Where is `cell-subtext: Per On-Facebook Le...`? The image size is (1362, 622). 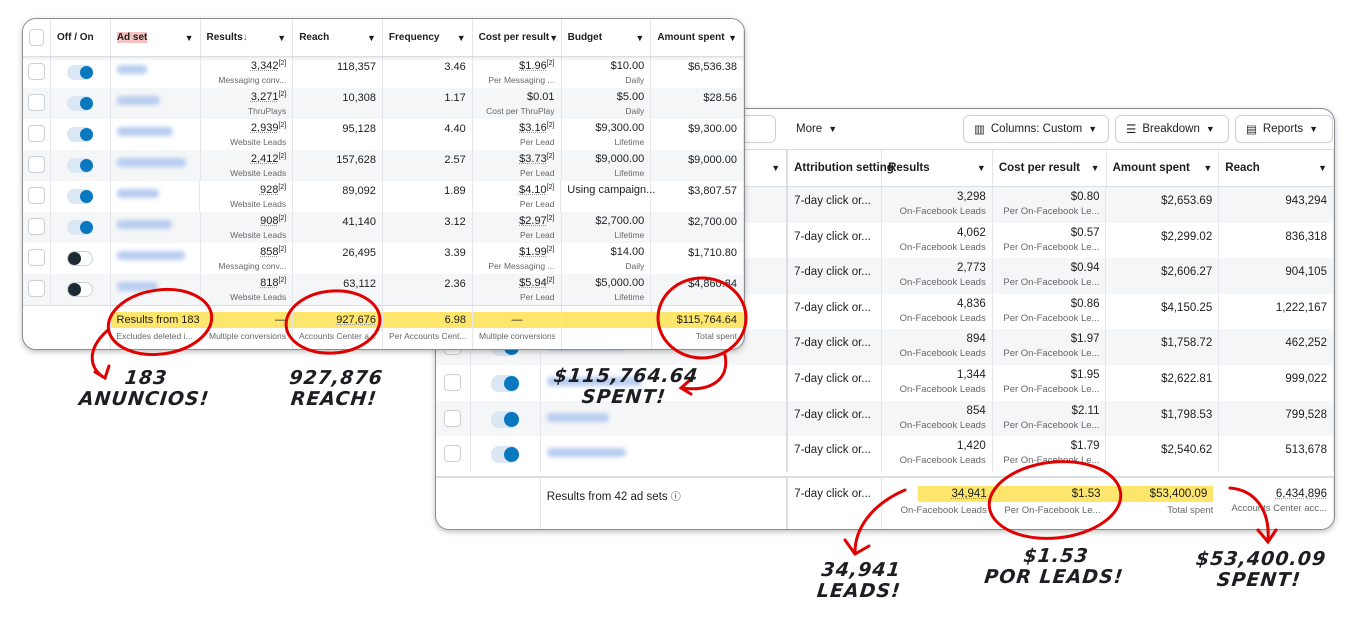
cell-subtext: Per On-Facebook Le... is located at coordinates (1051, 247).